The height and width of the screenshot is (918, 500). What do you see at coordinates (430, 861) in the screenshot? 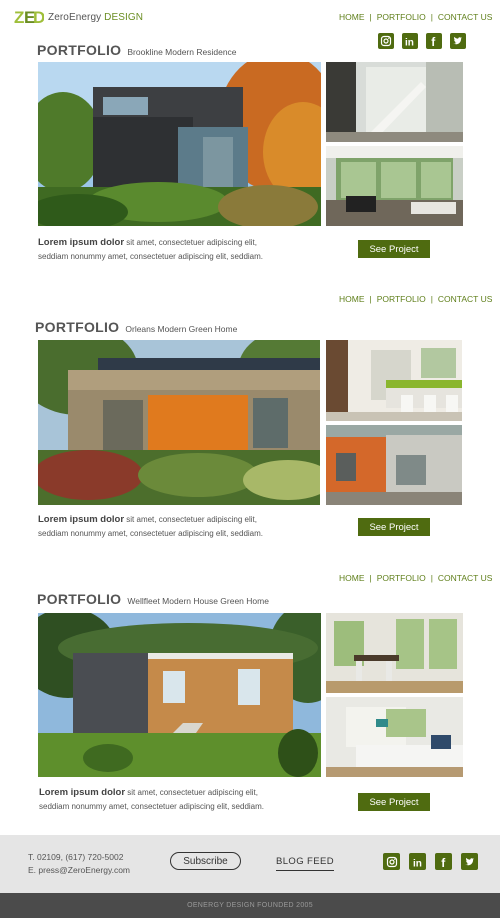
I see `social-links-footer: in f` at bounding box center [430, 861].